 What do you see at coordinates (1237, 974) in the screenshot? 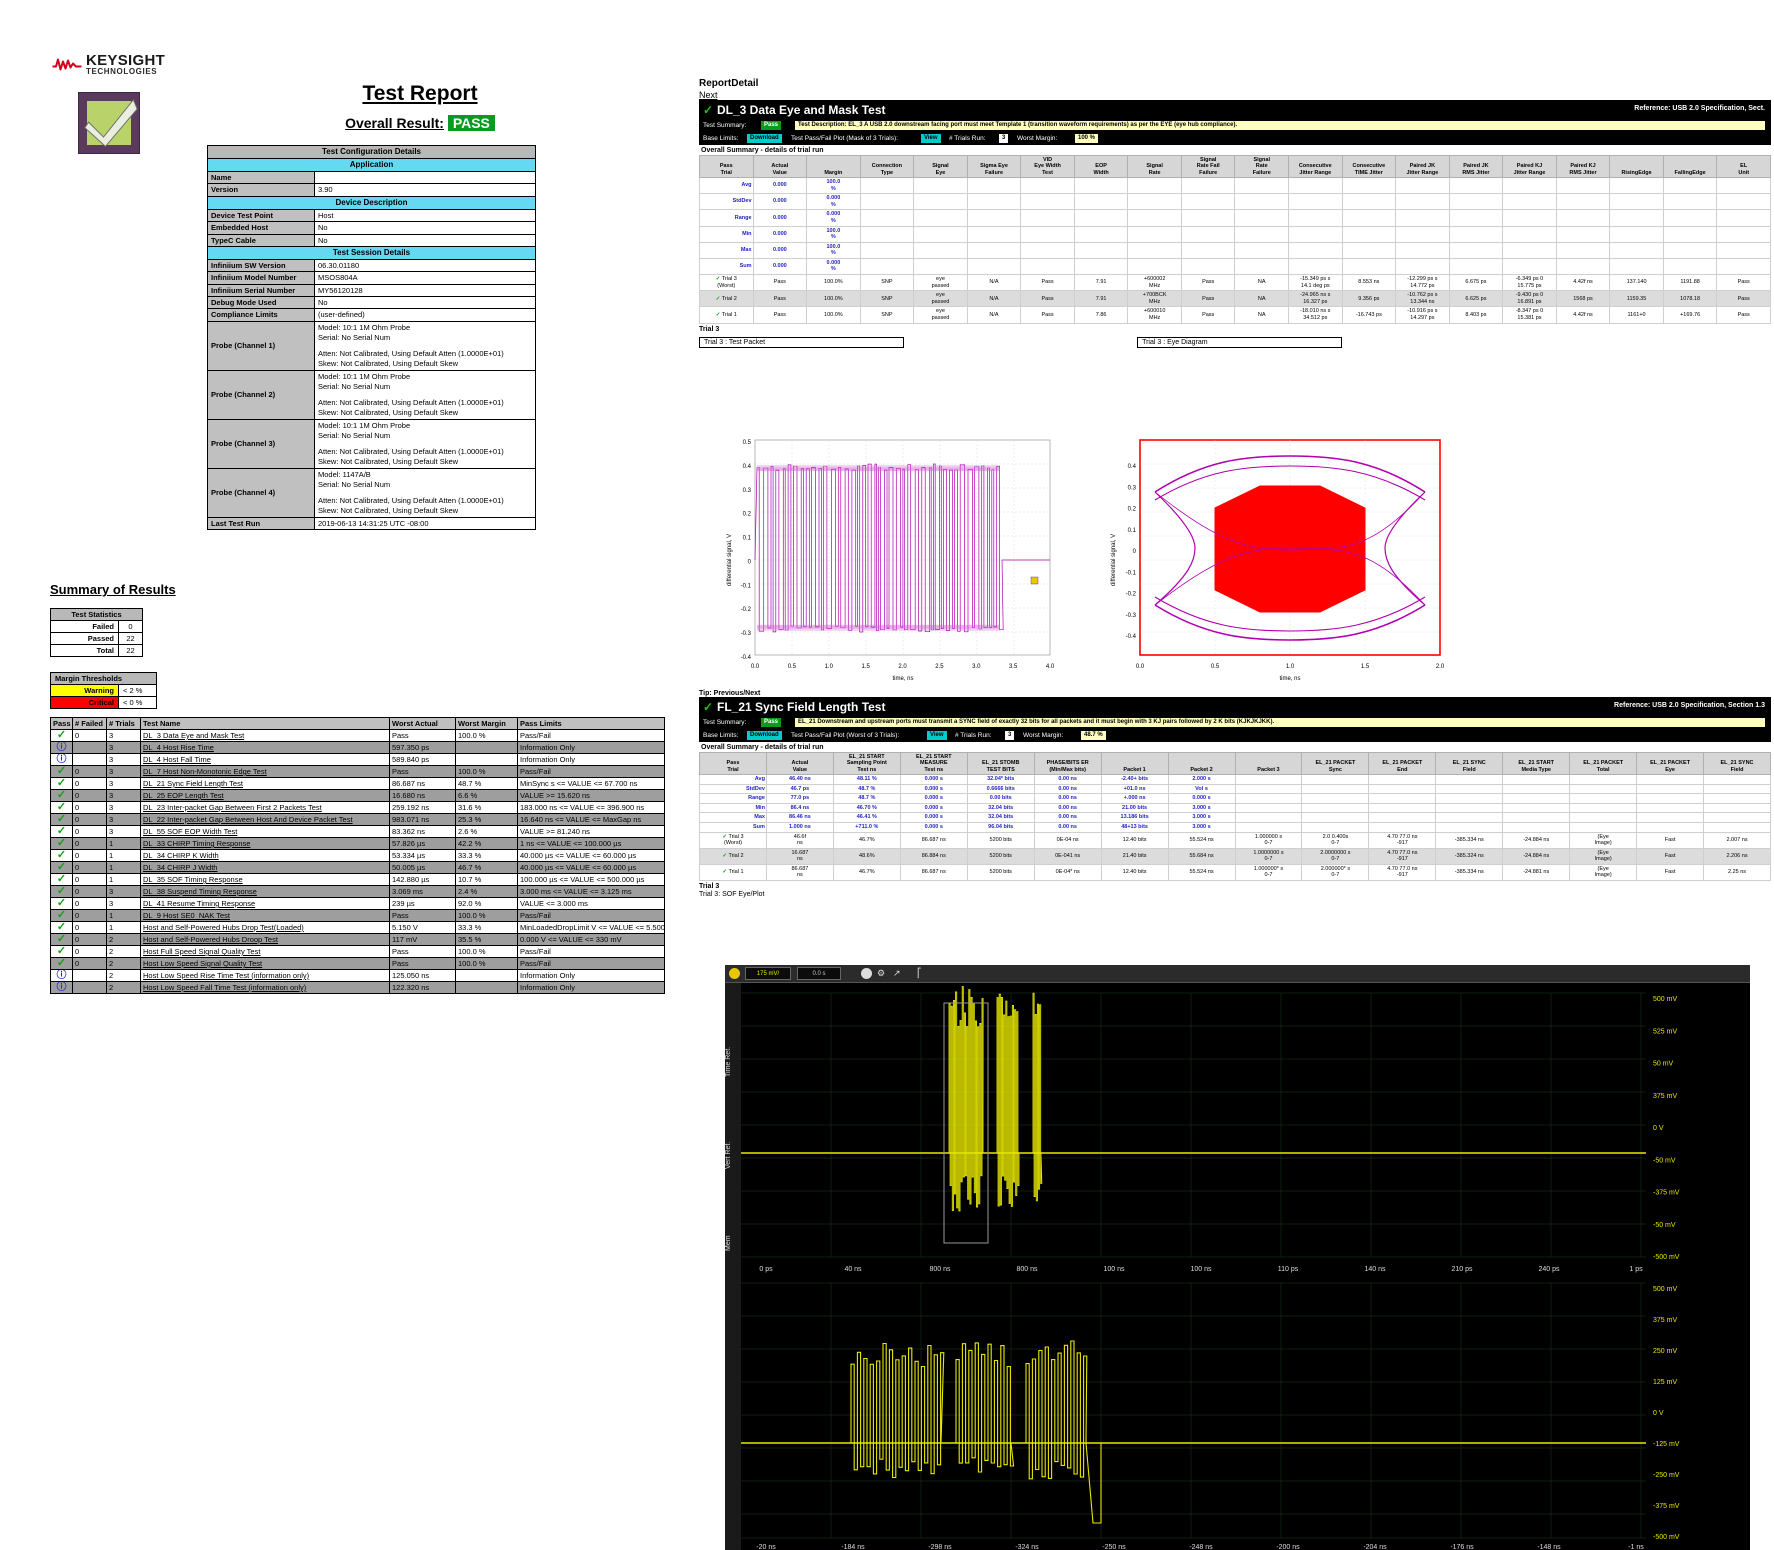
I see `scope-toolbar: 175 mV/ 0.0 s ⚙ ↗ ⎡` at bounding box center [1237, 974].